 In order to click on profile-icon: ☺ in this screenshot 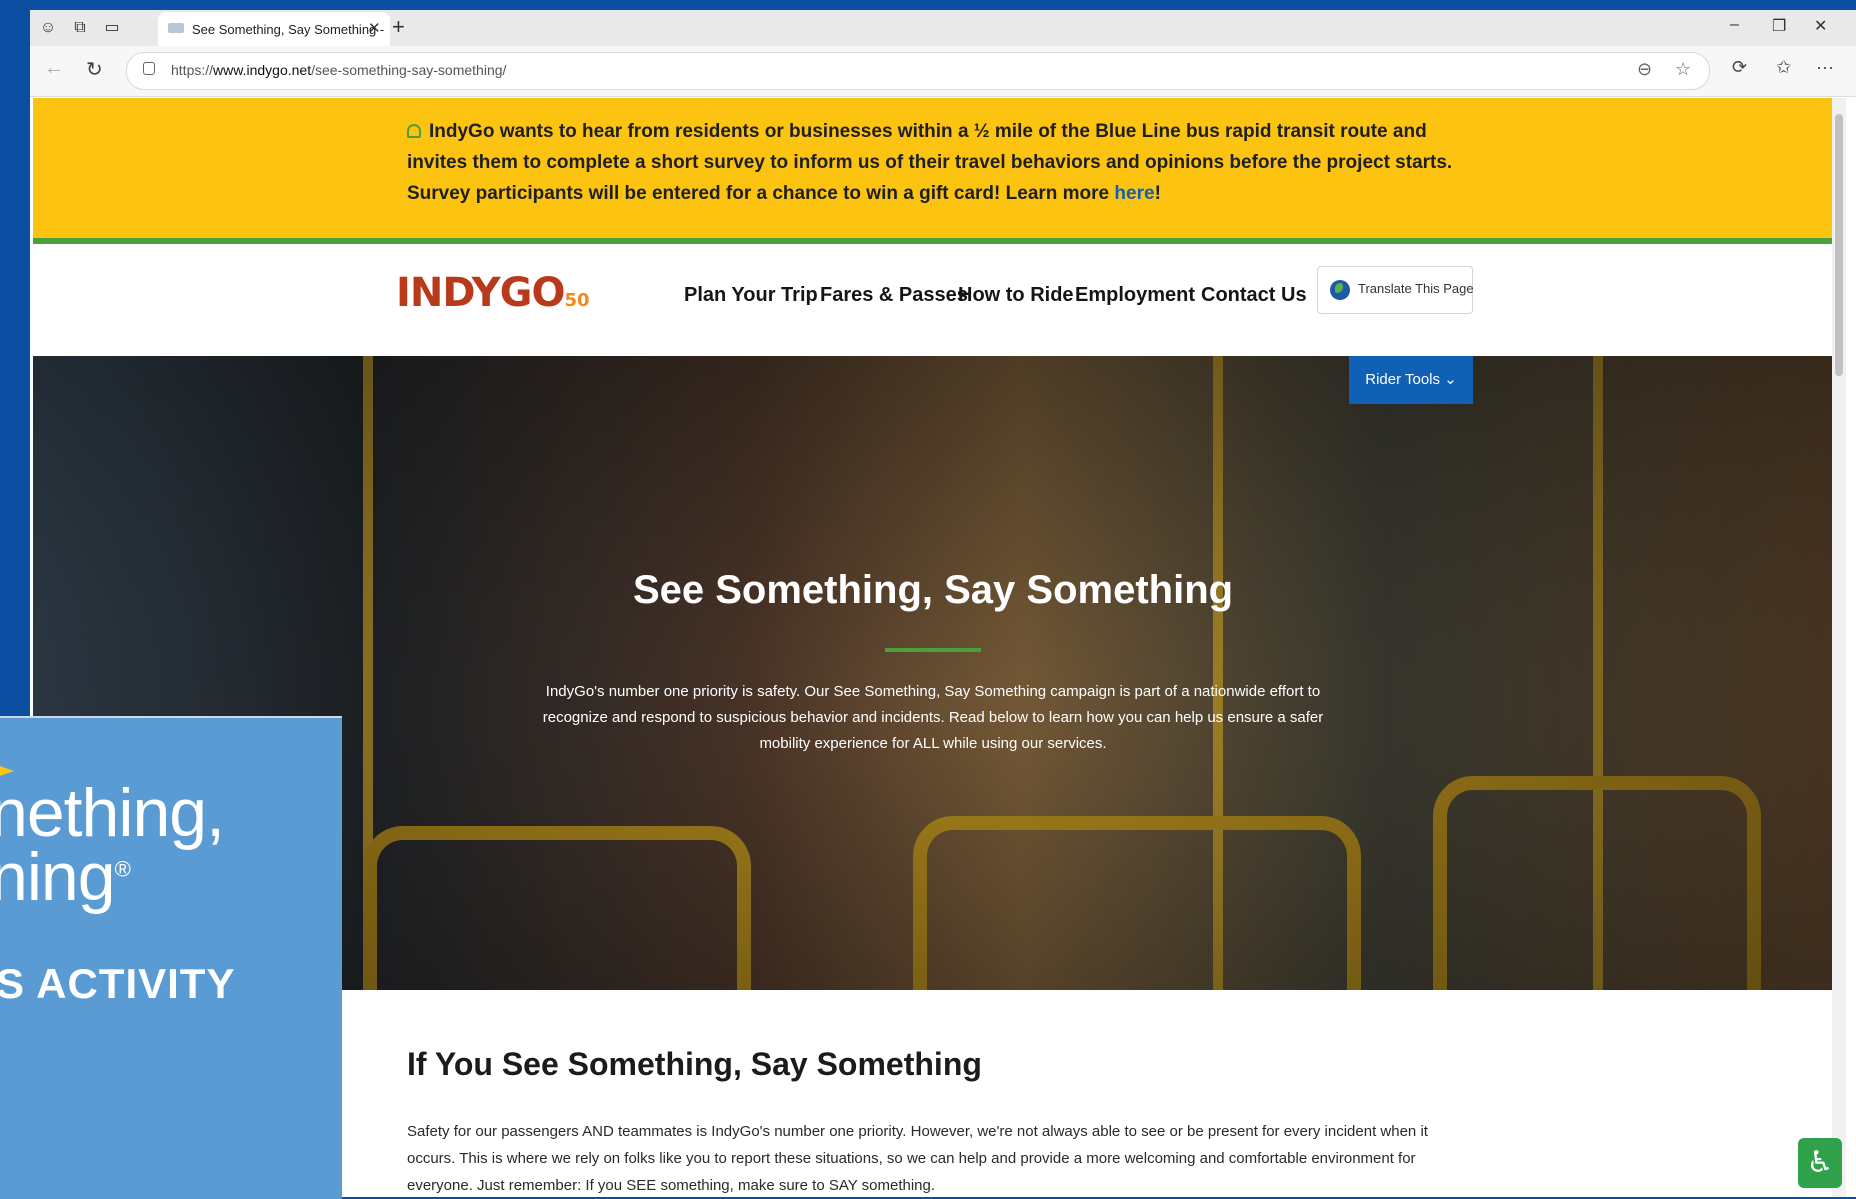, I will do `click(48, 28)`.